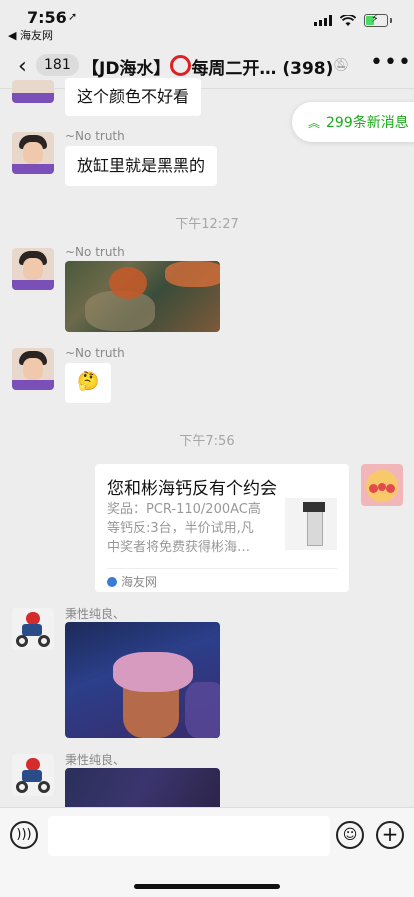 The image size is (414, 897). I want to click on source-logo-icon, so click(112, 581).